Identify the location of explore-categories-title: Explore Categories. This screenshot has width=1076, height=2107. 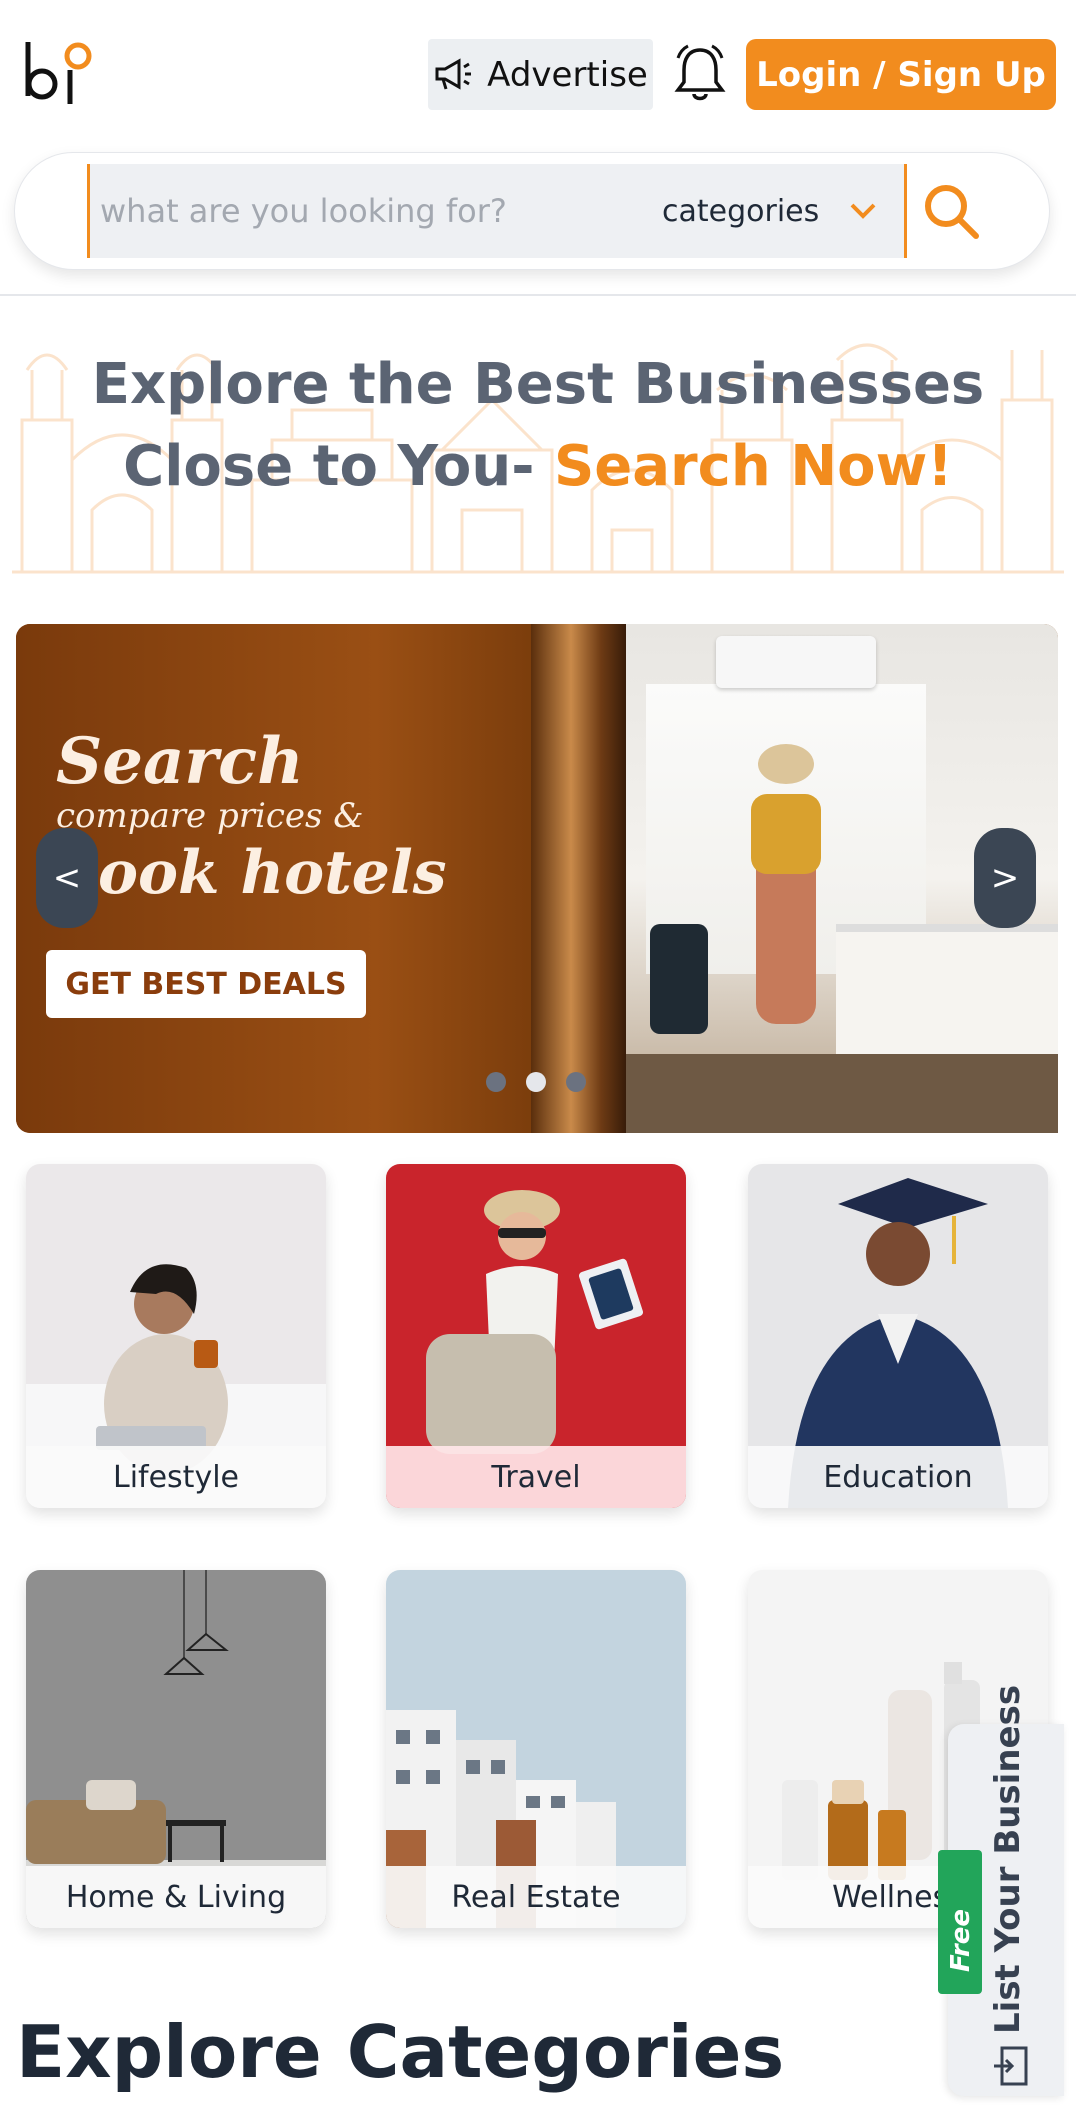
(400, 2052).